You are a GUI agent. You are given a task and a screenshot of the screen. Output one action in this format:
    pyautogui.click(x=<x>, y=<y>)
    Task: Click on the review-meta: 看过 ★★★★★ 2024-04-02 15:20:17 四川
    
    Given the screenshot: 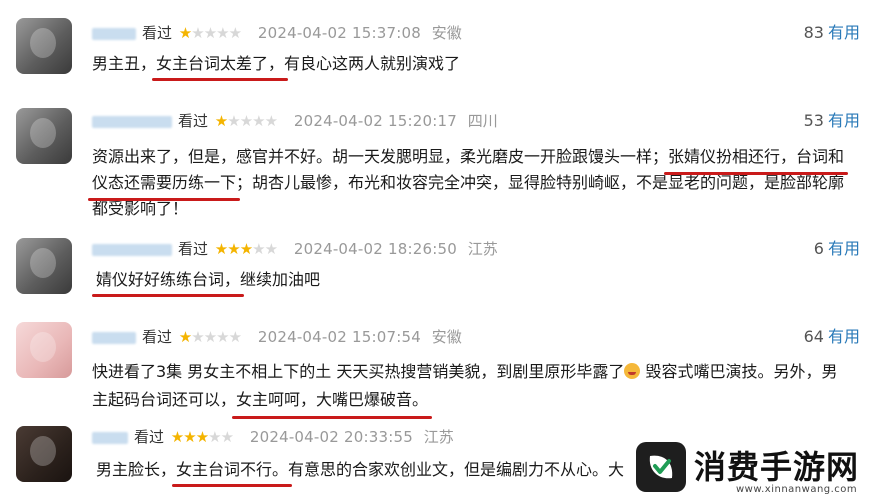 What is the action you would take?
    pyautogui.click(x=295, y=121)
    